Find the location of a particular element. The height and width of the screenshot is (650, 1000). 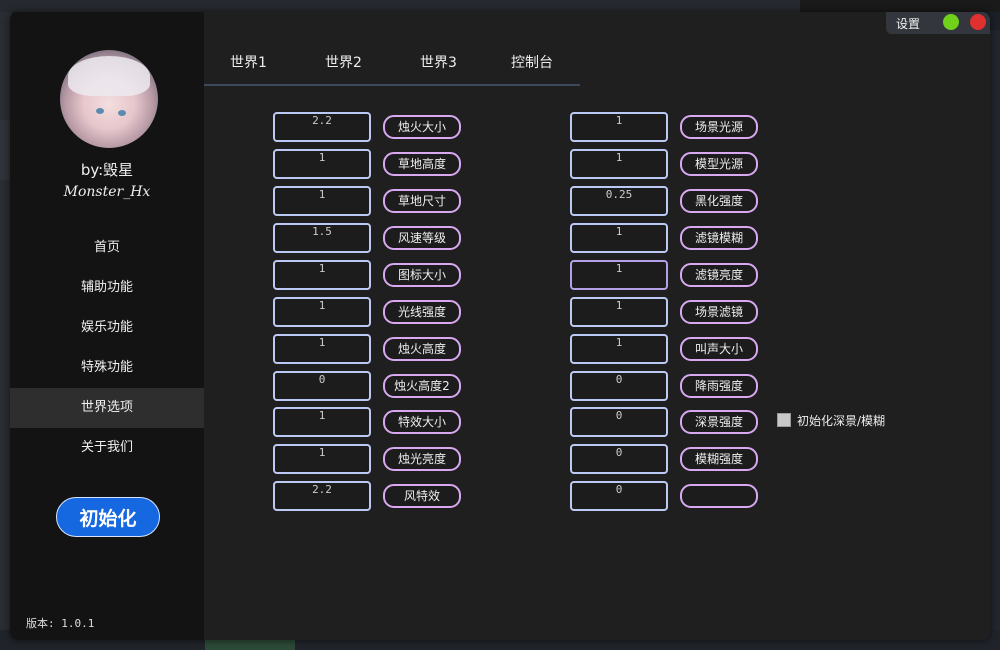

avatar is located at coordinates (109, 99).